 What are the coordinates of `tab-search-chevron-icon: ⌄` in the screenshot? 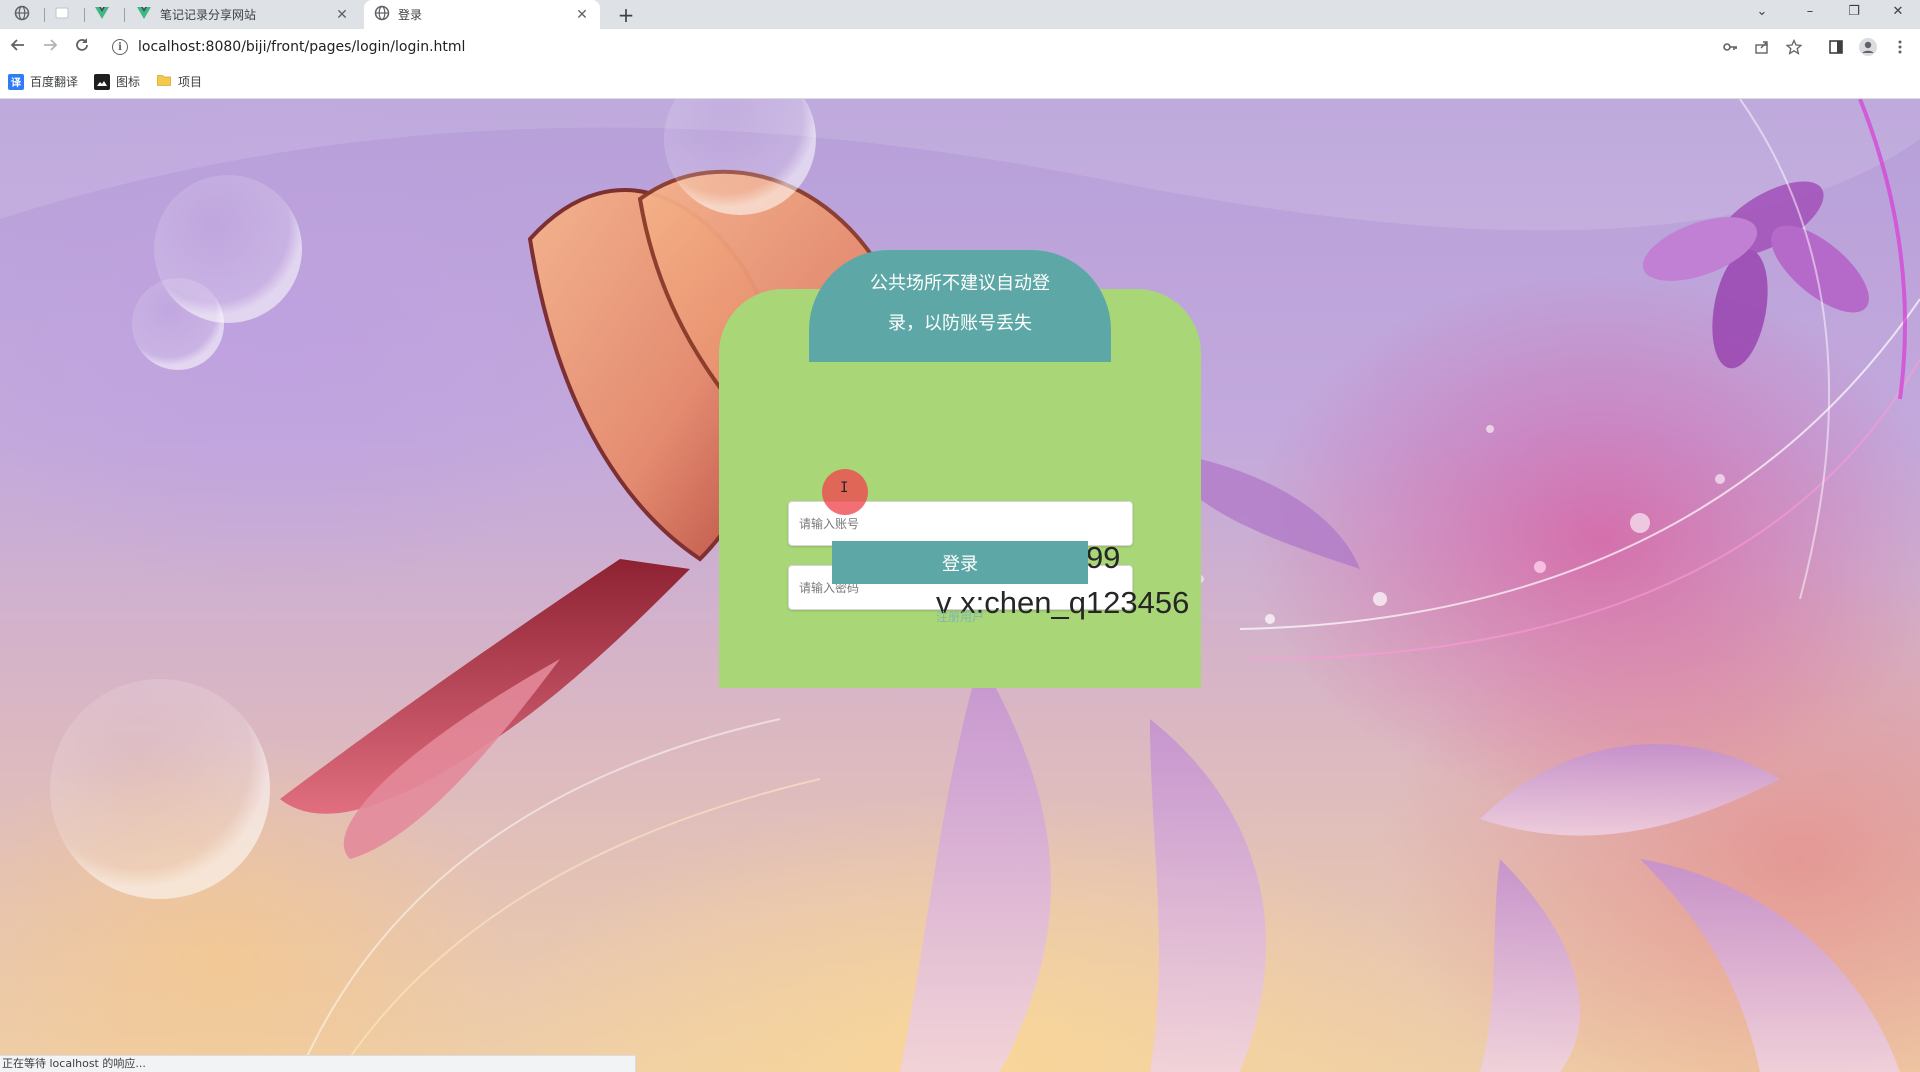 It's located at (1762, 11).